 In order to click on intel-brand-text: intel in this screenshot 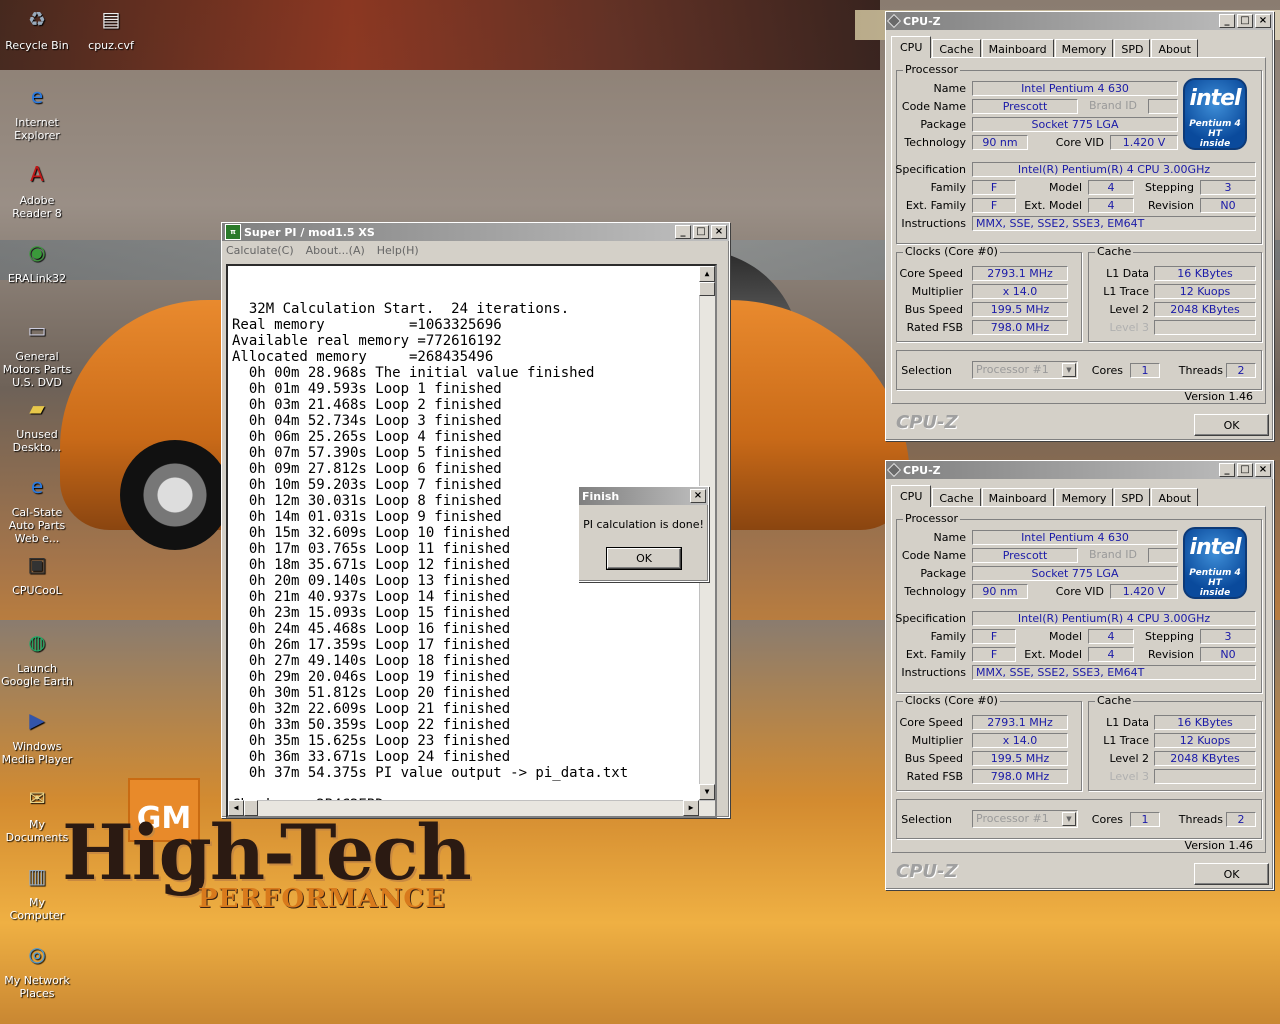, I will do `click(1215, 547)`.